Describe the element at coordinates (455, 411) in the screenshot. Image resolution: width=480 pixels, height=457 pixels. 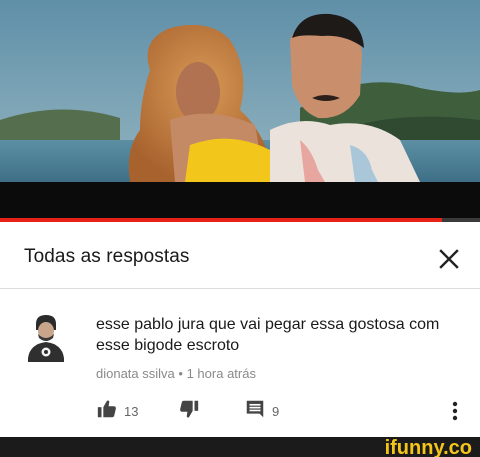
I see `more-vert-icon` at that location.